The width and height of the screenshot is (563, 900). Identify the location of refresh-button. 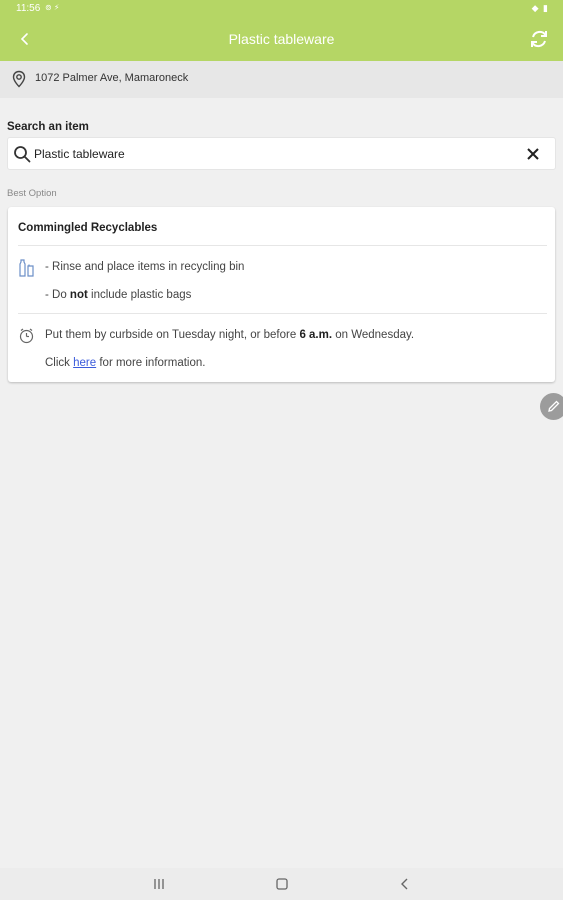
(539, 39).